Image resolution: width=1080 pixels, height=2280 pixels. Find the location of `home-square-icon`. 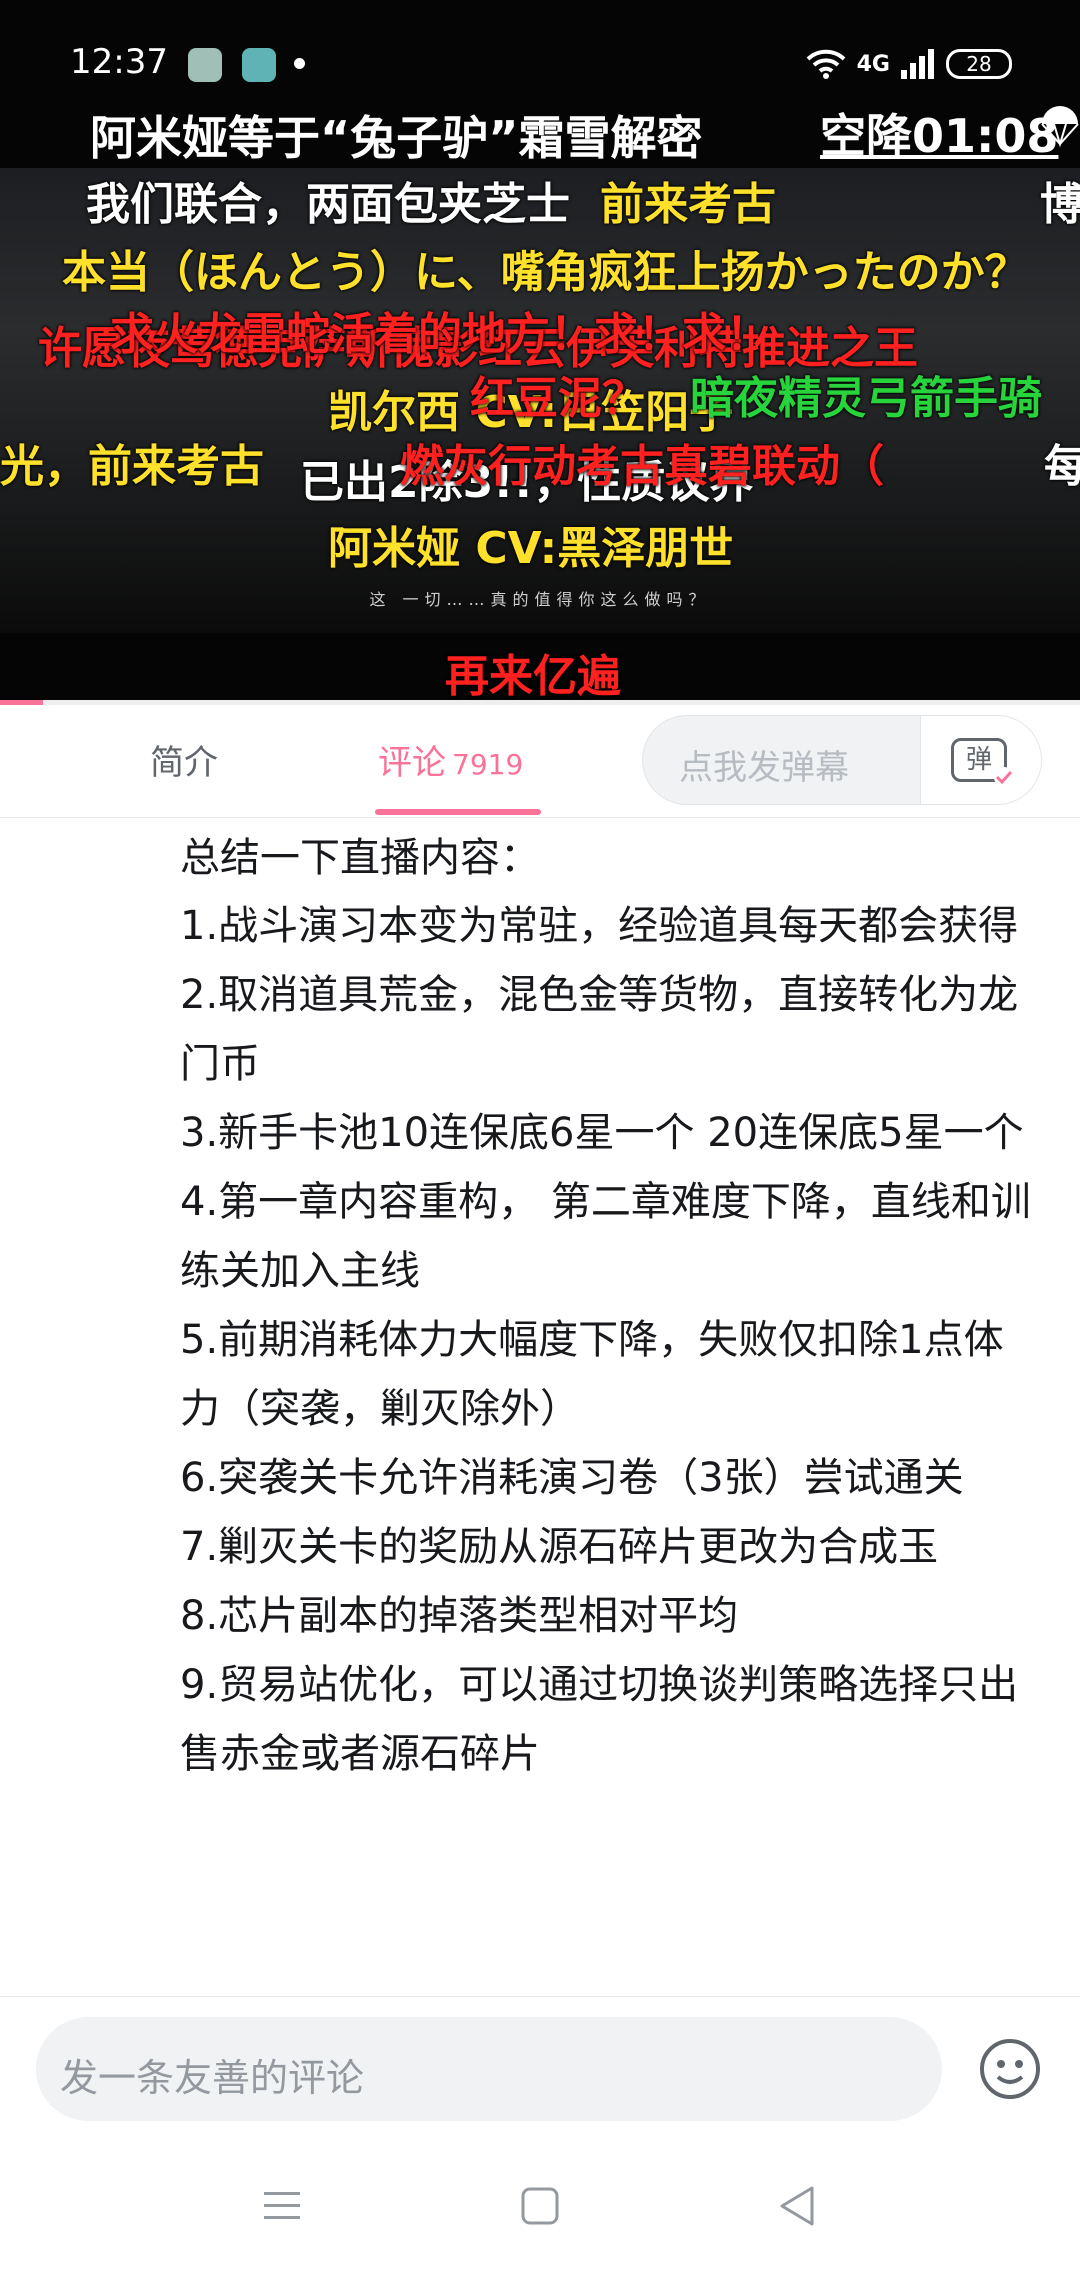

home-square-icon is located at coordinates (540, 2206).